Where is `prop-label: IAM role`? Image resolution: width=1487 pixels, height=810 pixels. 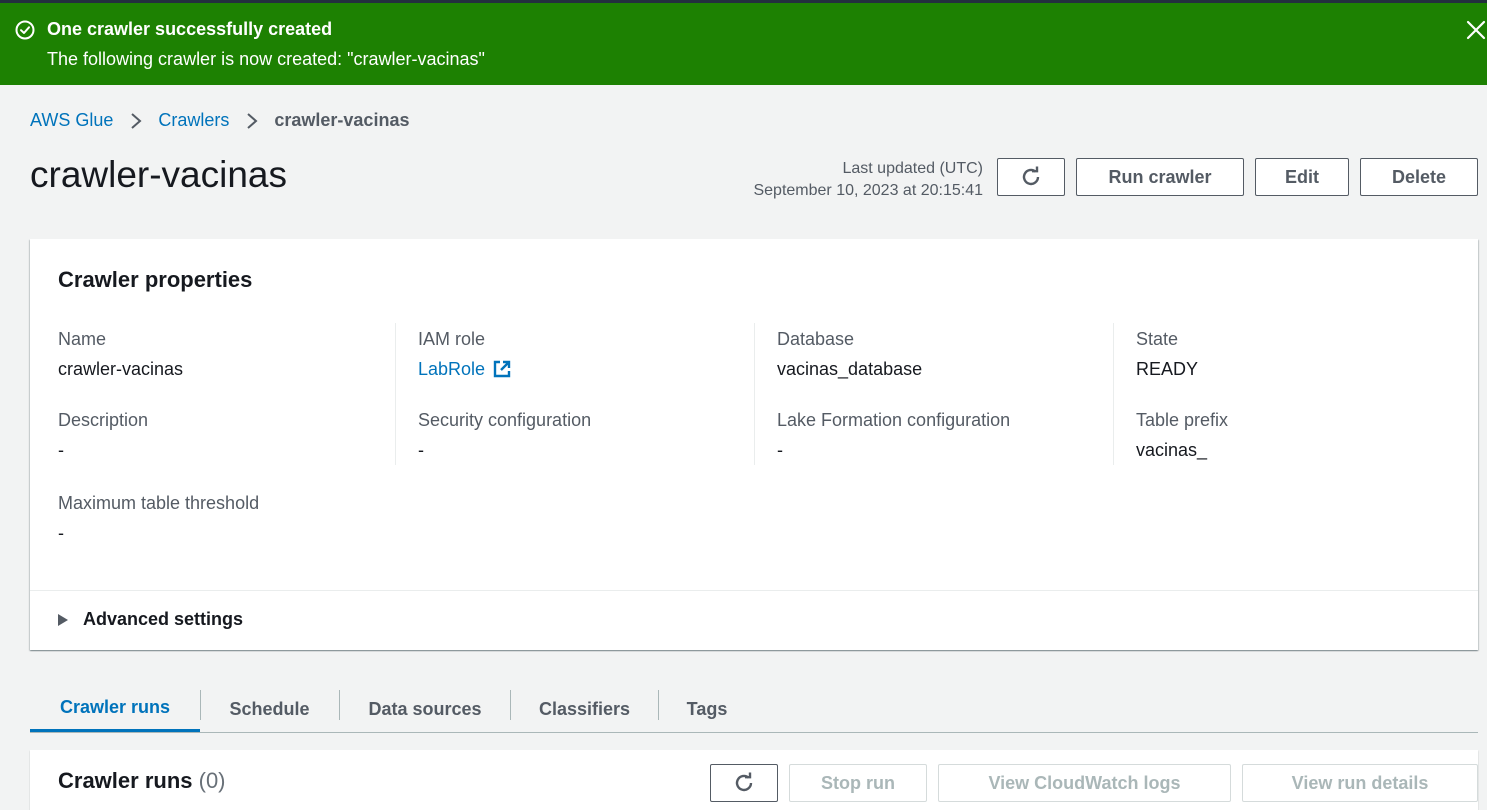
prop-label: IAM role is located at coordinates (452, 339).